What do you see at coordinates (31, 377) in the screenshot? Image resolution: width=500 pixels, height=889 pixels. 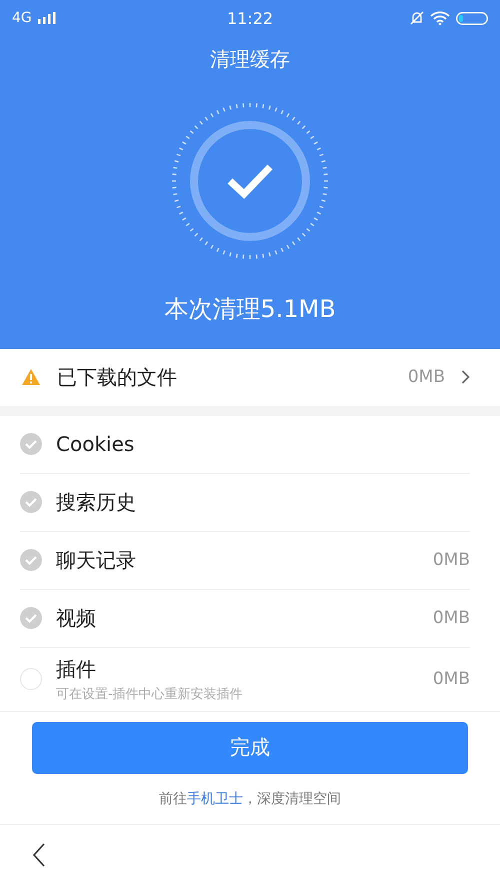 I see `warning-icon` at bounding box center [31, 377].